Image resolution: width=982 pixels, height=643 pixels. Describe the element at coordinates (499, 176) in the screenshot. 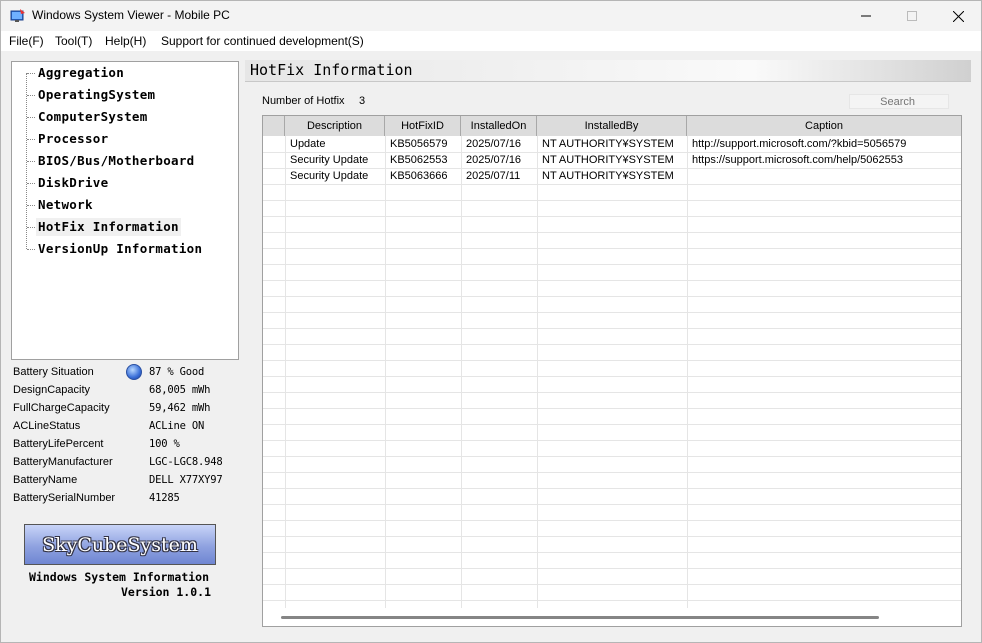

I see `table-cell: 2025/07/11` at that location.